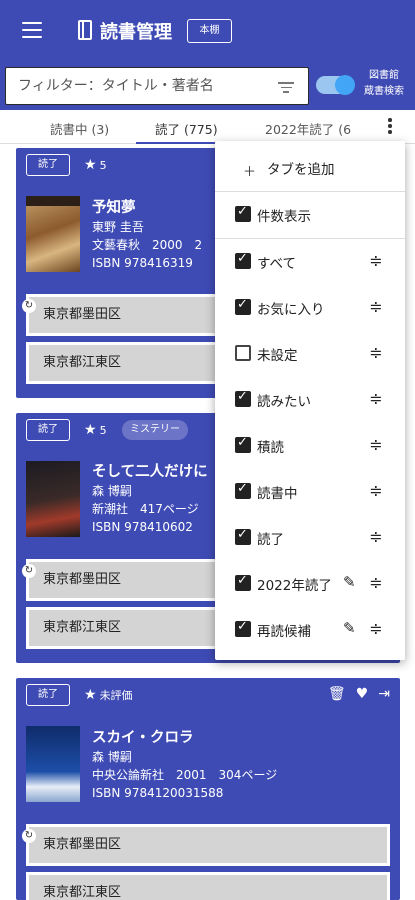 The width and height of the screenshot is (415, 900). Describe the element at coordinates (390, 127) in the screenshot. I see `more-vert-icon` at that location.